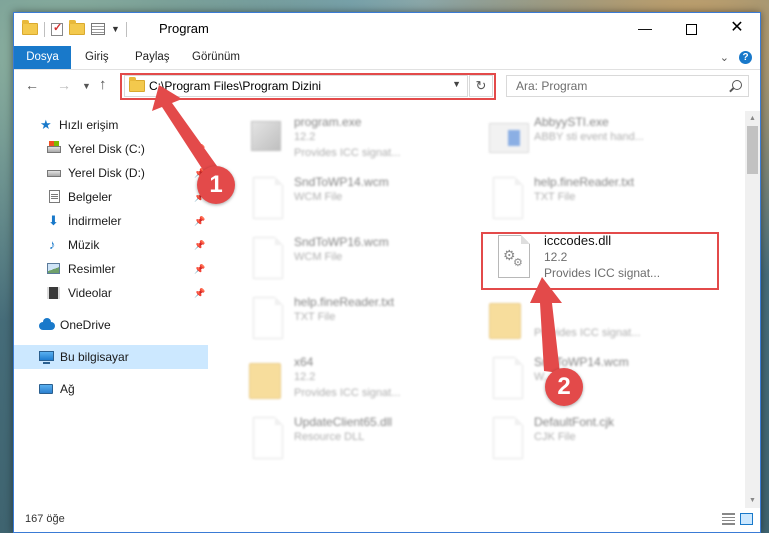 The width and height of the screenshot is (769, 533). I want to click on sidebar-item-label: Yerel Disk (D:), so click(106, 173).